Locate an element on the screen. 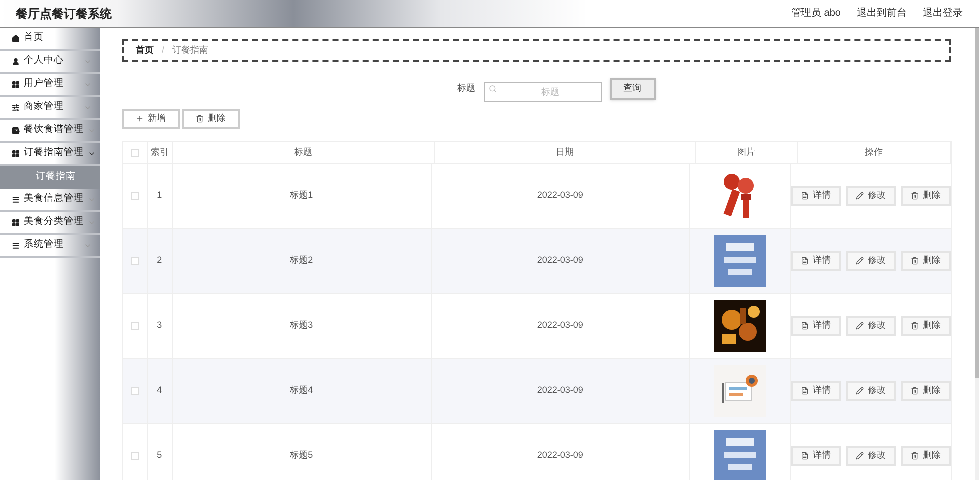  index-cell-text: 1 is located at coordinates (159, 195).